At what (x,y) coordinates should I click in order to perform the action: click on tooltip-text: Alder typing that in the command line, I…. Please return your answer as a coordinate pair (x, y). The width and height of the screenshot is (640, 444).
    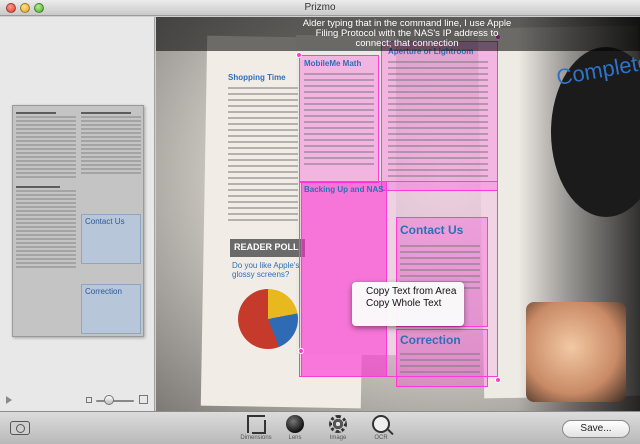
    Looking at the image, I should click on (407, 33).